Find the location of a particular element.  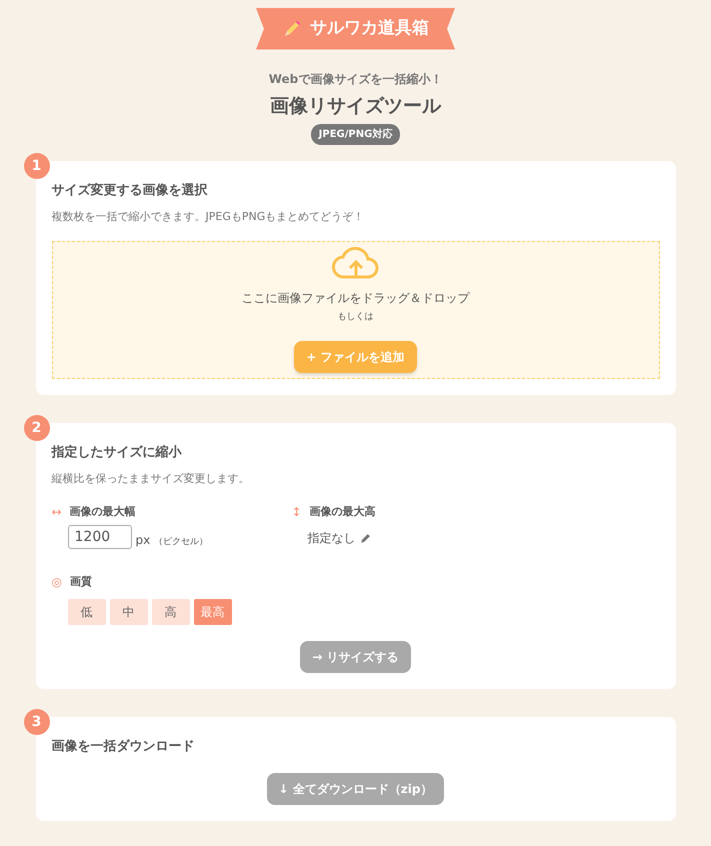

step-number: 2 is located at coordinates (37, 428).